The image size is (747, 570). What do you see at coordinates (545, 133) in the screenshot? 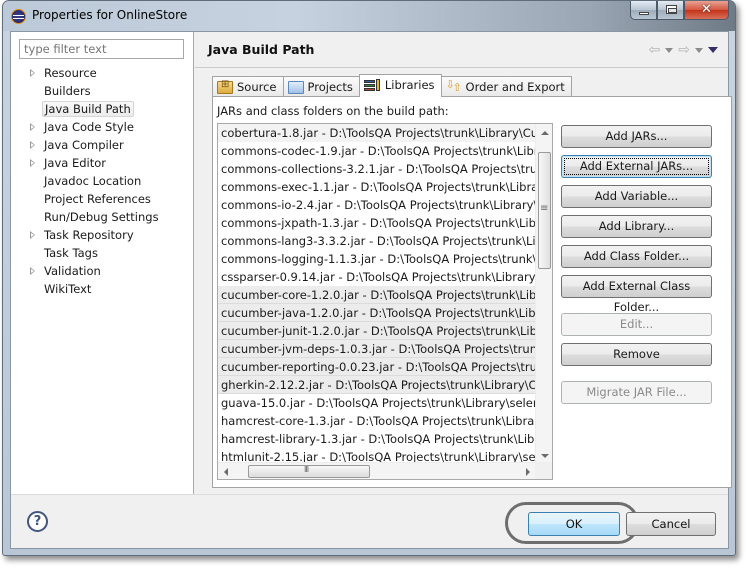
I see `scroll-up-icon` at bounding box center [545, 133].